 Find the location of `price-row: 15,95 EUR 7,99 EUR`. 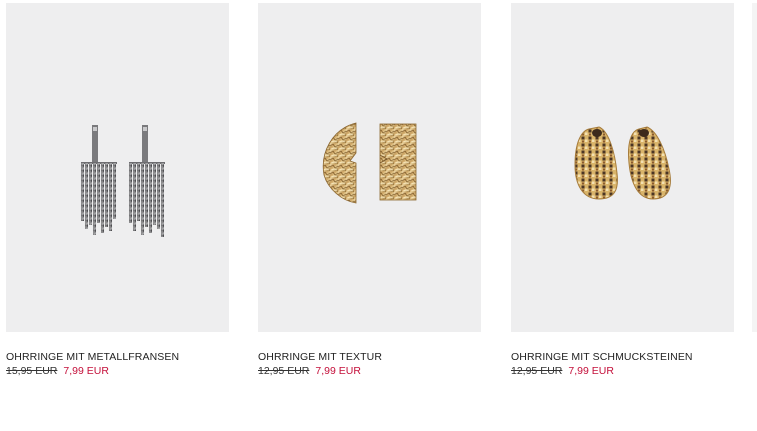

price-row: 15,95 EUR 7,99 EUR is located at coordinates (117, 371).